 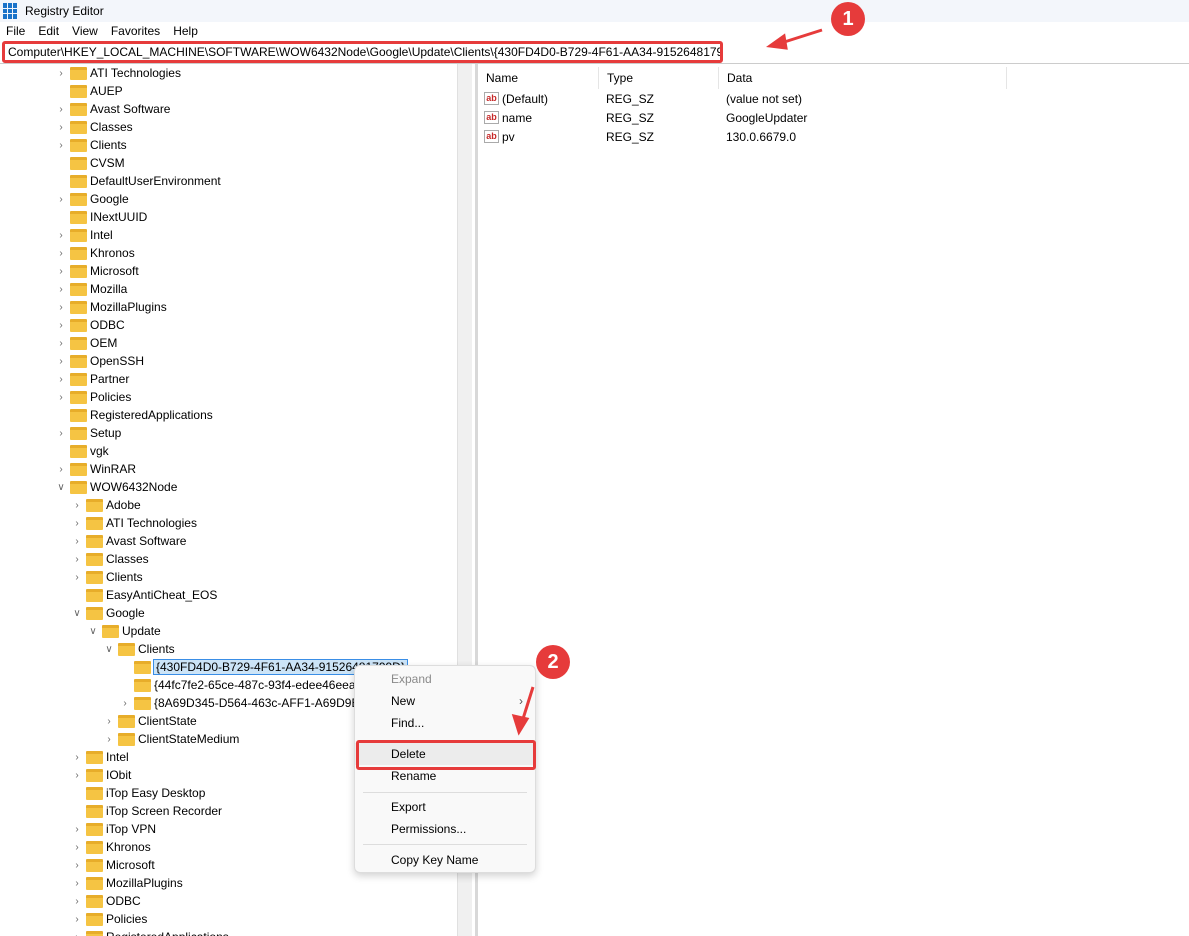 What do you see at coordinates (777, 41) in the screenshot?
I see `arrow-1-head` at bounding box center [777, 41].